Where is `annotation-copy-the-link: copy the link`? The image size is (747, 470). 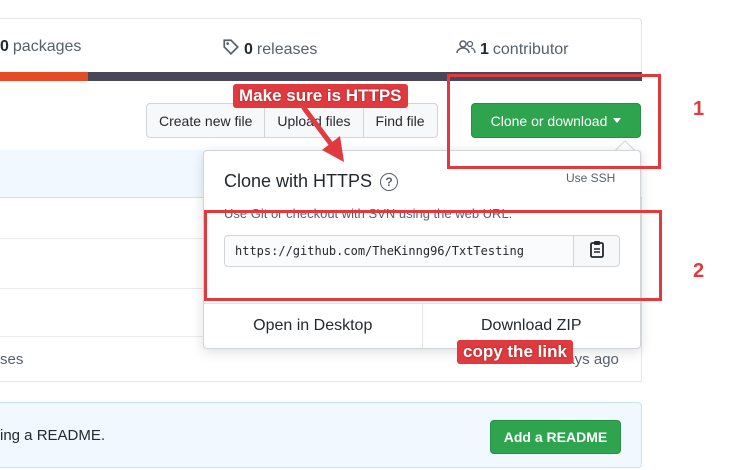 annotation-copy-the-link: copy the link is located at coordinates (515, 352).